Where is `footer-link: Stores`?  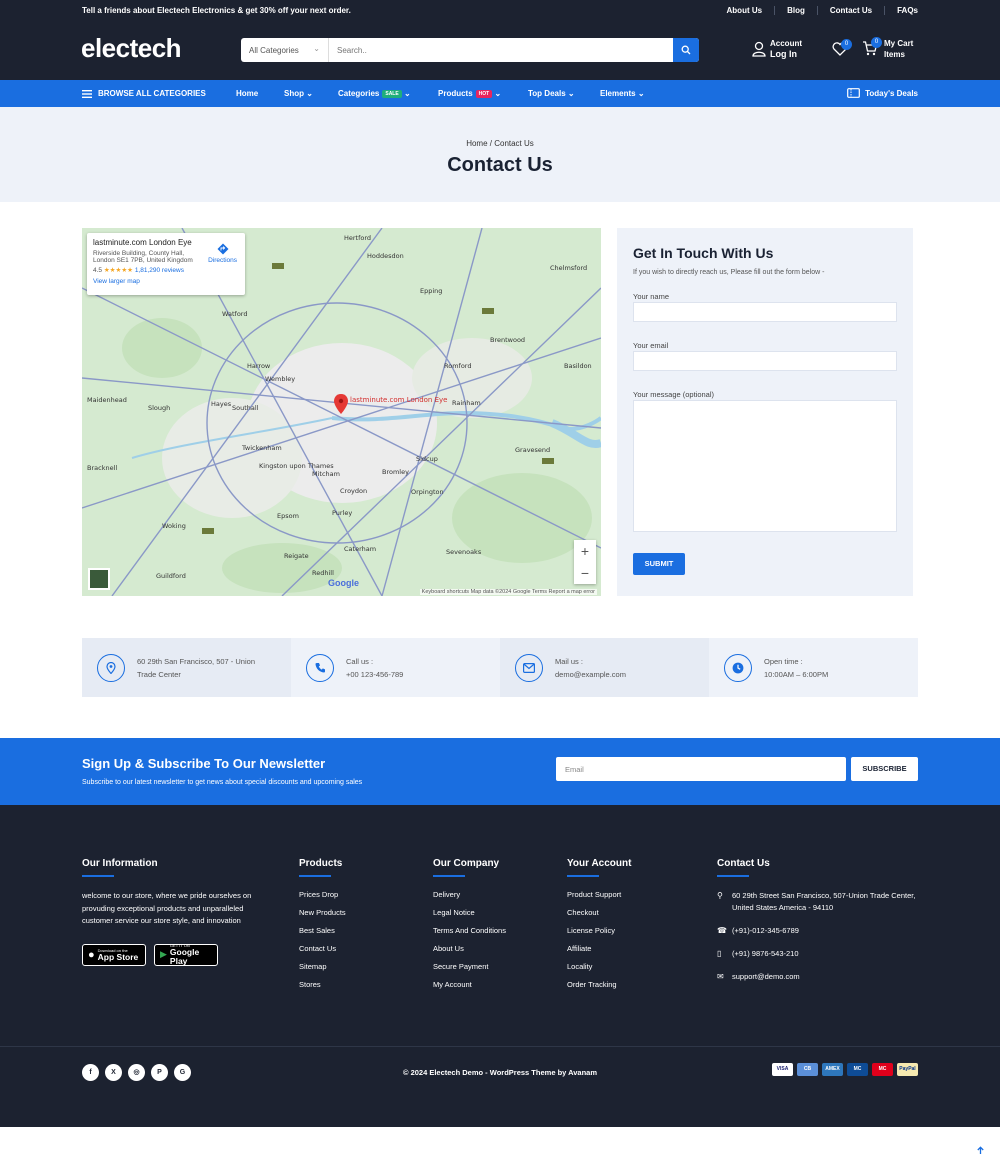
footer-link: Stores is located at coordinates (322, 989).